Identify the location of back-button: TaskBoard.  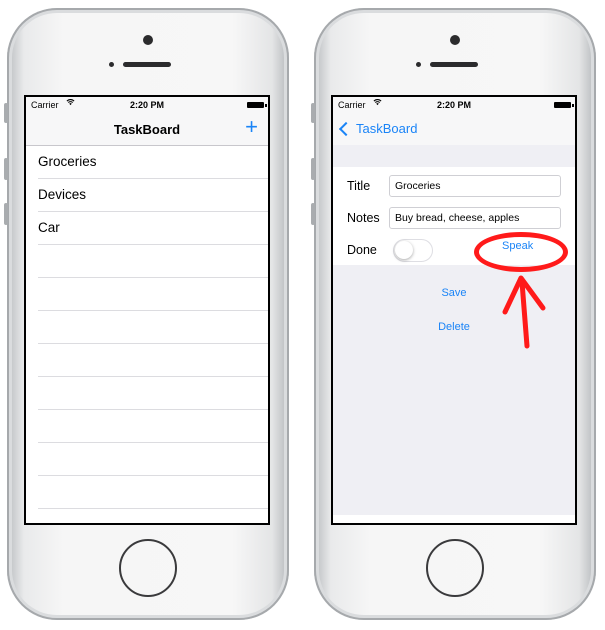
(378, 129).